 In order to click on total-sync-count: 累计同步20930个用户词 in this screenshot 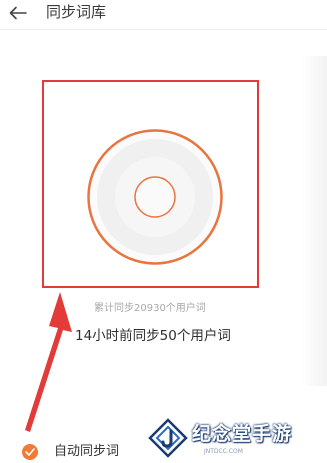, I will do `click(150, 308)`.